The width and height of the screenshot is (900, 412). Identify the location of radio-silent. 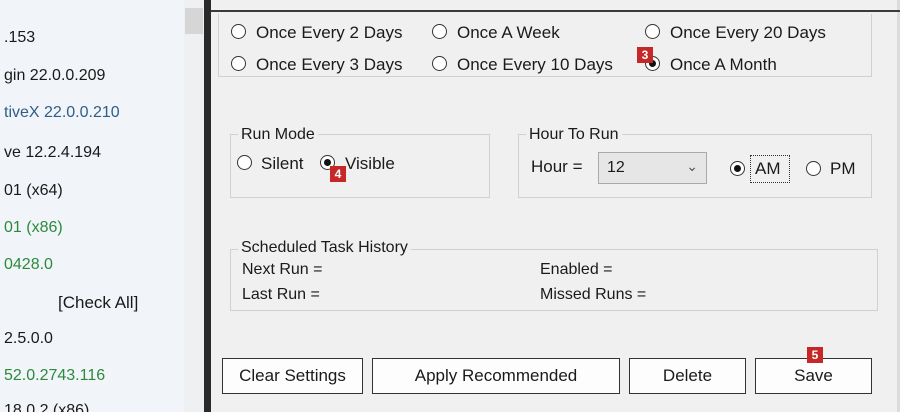
(244, 162).